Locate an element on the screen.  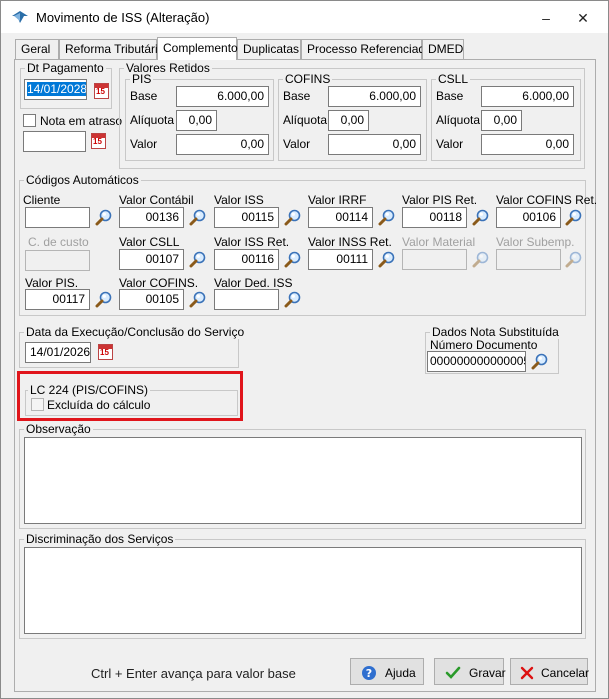
csll-valor-label: Valor is located at coordinates (450, 144).